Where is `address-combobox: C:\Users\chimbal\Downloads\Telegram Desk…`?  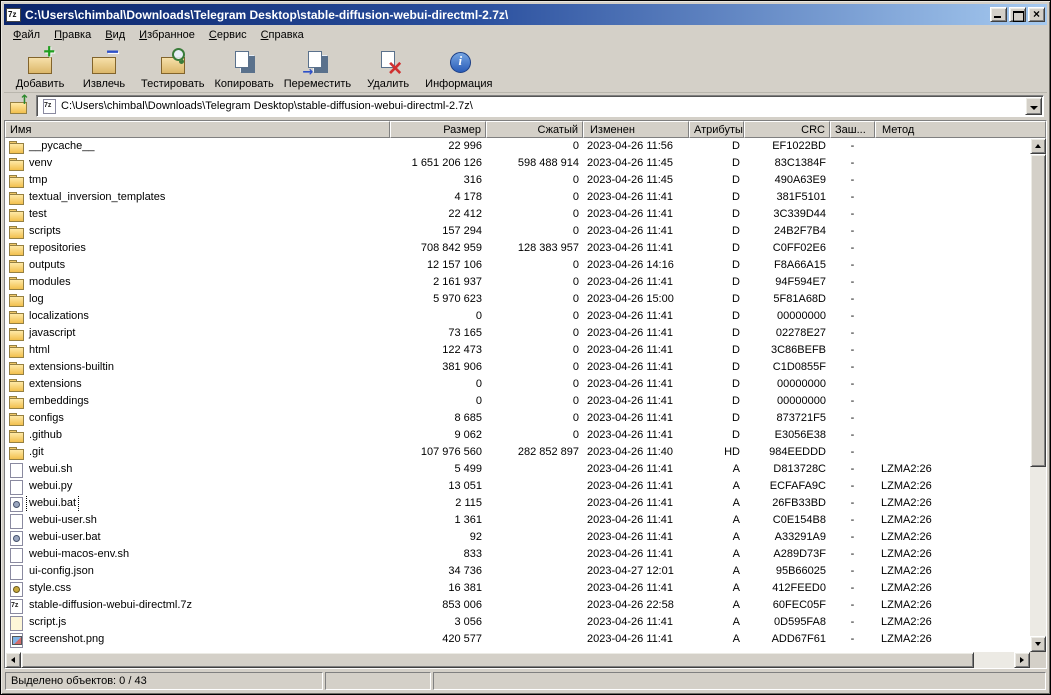
address-combobox: C:\Users\chimbal\Downloads\Telegram Desk… is located at coordinates (540, 106).